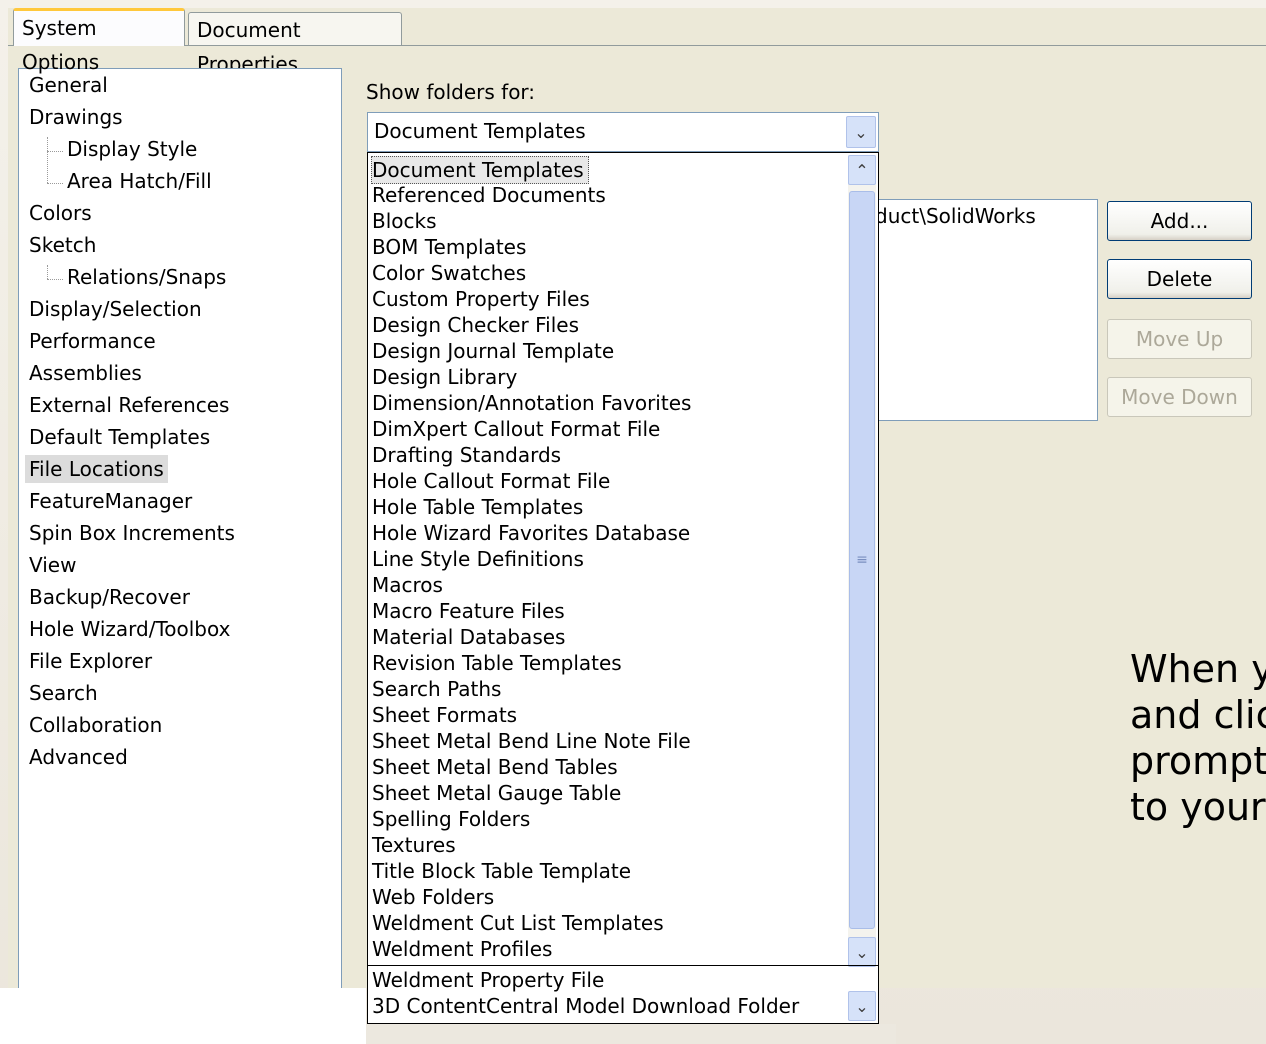  What do you see at coordinates (449, 247) in the screenshot?
I see `dropdown-option: BOM Templates` at bounding box center [449, 247].